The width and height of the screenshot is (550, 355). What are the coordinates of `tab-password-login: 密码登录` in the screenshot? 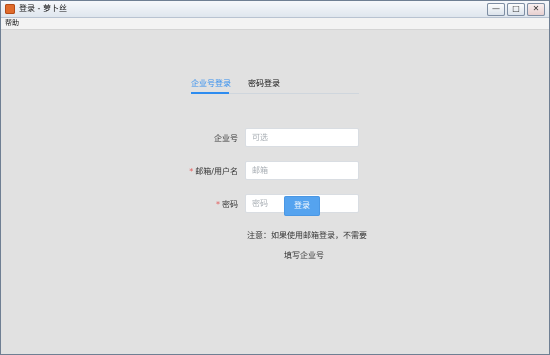 It's located at (264, 84).